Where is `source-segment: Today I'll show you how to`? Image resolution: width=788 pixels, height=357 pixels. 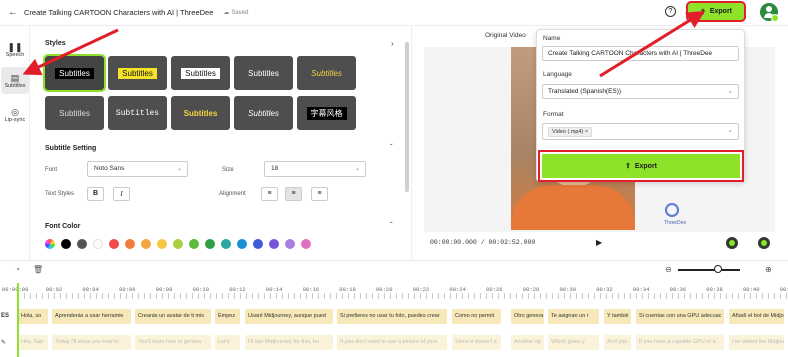 source-segment: Today I'll show you how to is located at coordinates (91, 342).